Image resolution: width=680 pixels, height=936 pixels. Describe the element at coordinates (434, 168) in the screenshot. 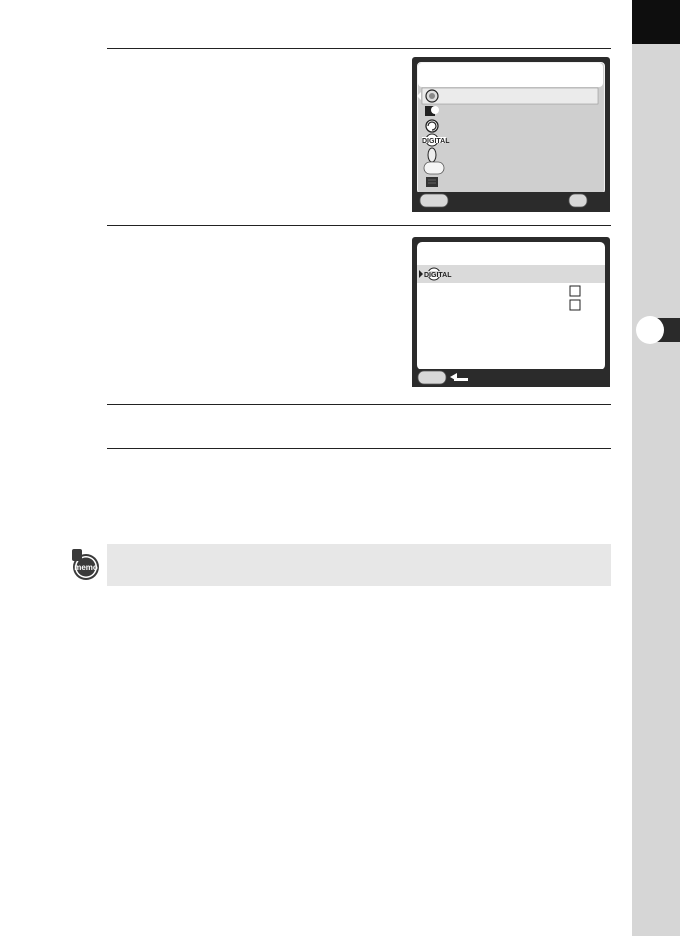

I see `rounded-rect-icon` at that location.